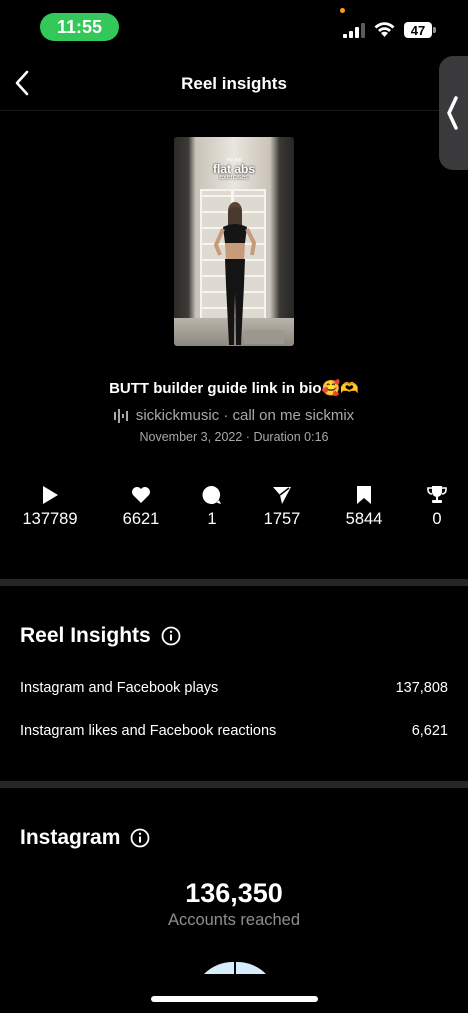 This screenshot has height=1013, width=468. Describe the element at coordinates (212, 519) in the screenshot. I see `stat-value: 1` at that location.